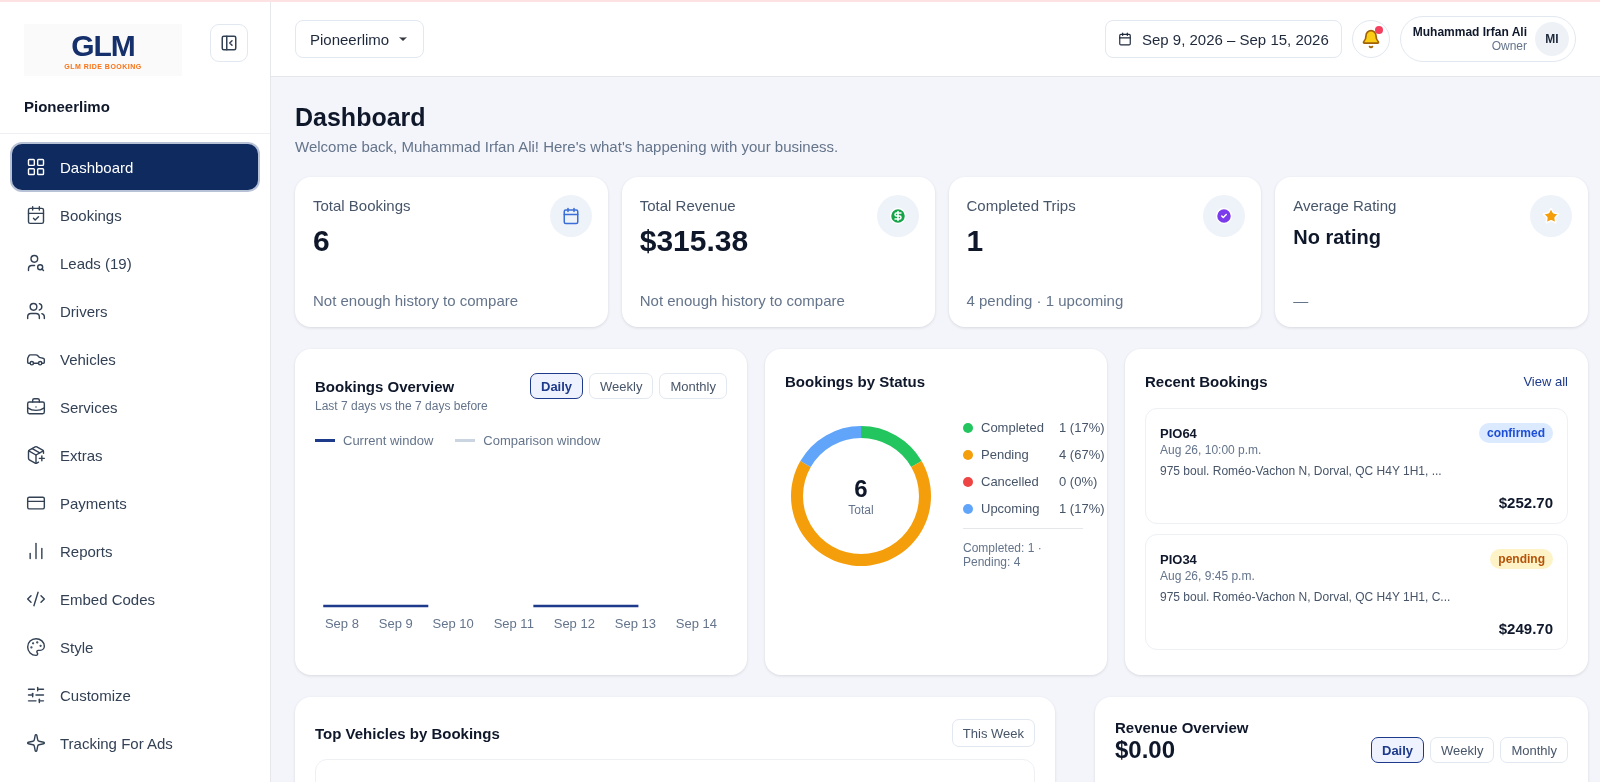 Image resolution: width=1600 pixels, height=782 pixels. What do you see at coordinates (688, 205) in the screenshot?
I see `stat-label: Total Revenue` at bounding box center [688, 205].